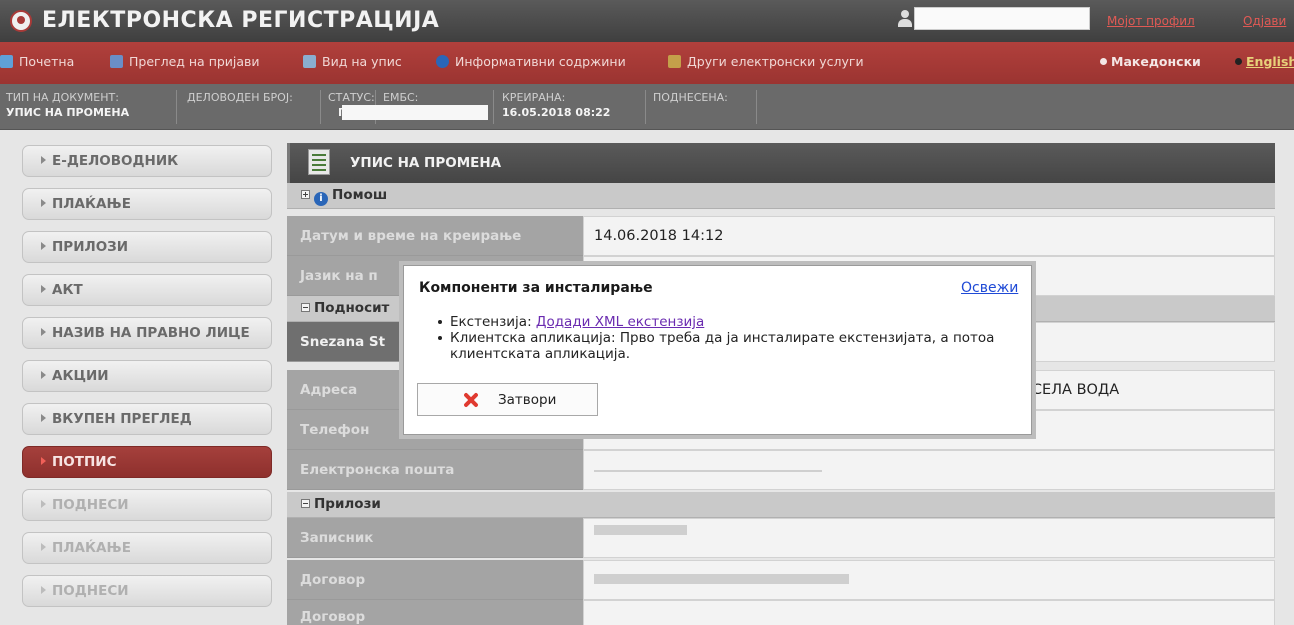 The height and width of the screenshot is (625, 1294). I want to click on help-section-label: Помош, so click(360, 195).